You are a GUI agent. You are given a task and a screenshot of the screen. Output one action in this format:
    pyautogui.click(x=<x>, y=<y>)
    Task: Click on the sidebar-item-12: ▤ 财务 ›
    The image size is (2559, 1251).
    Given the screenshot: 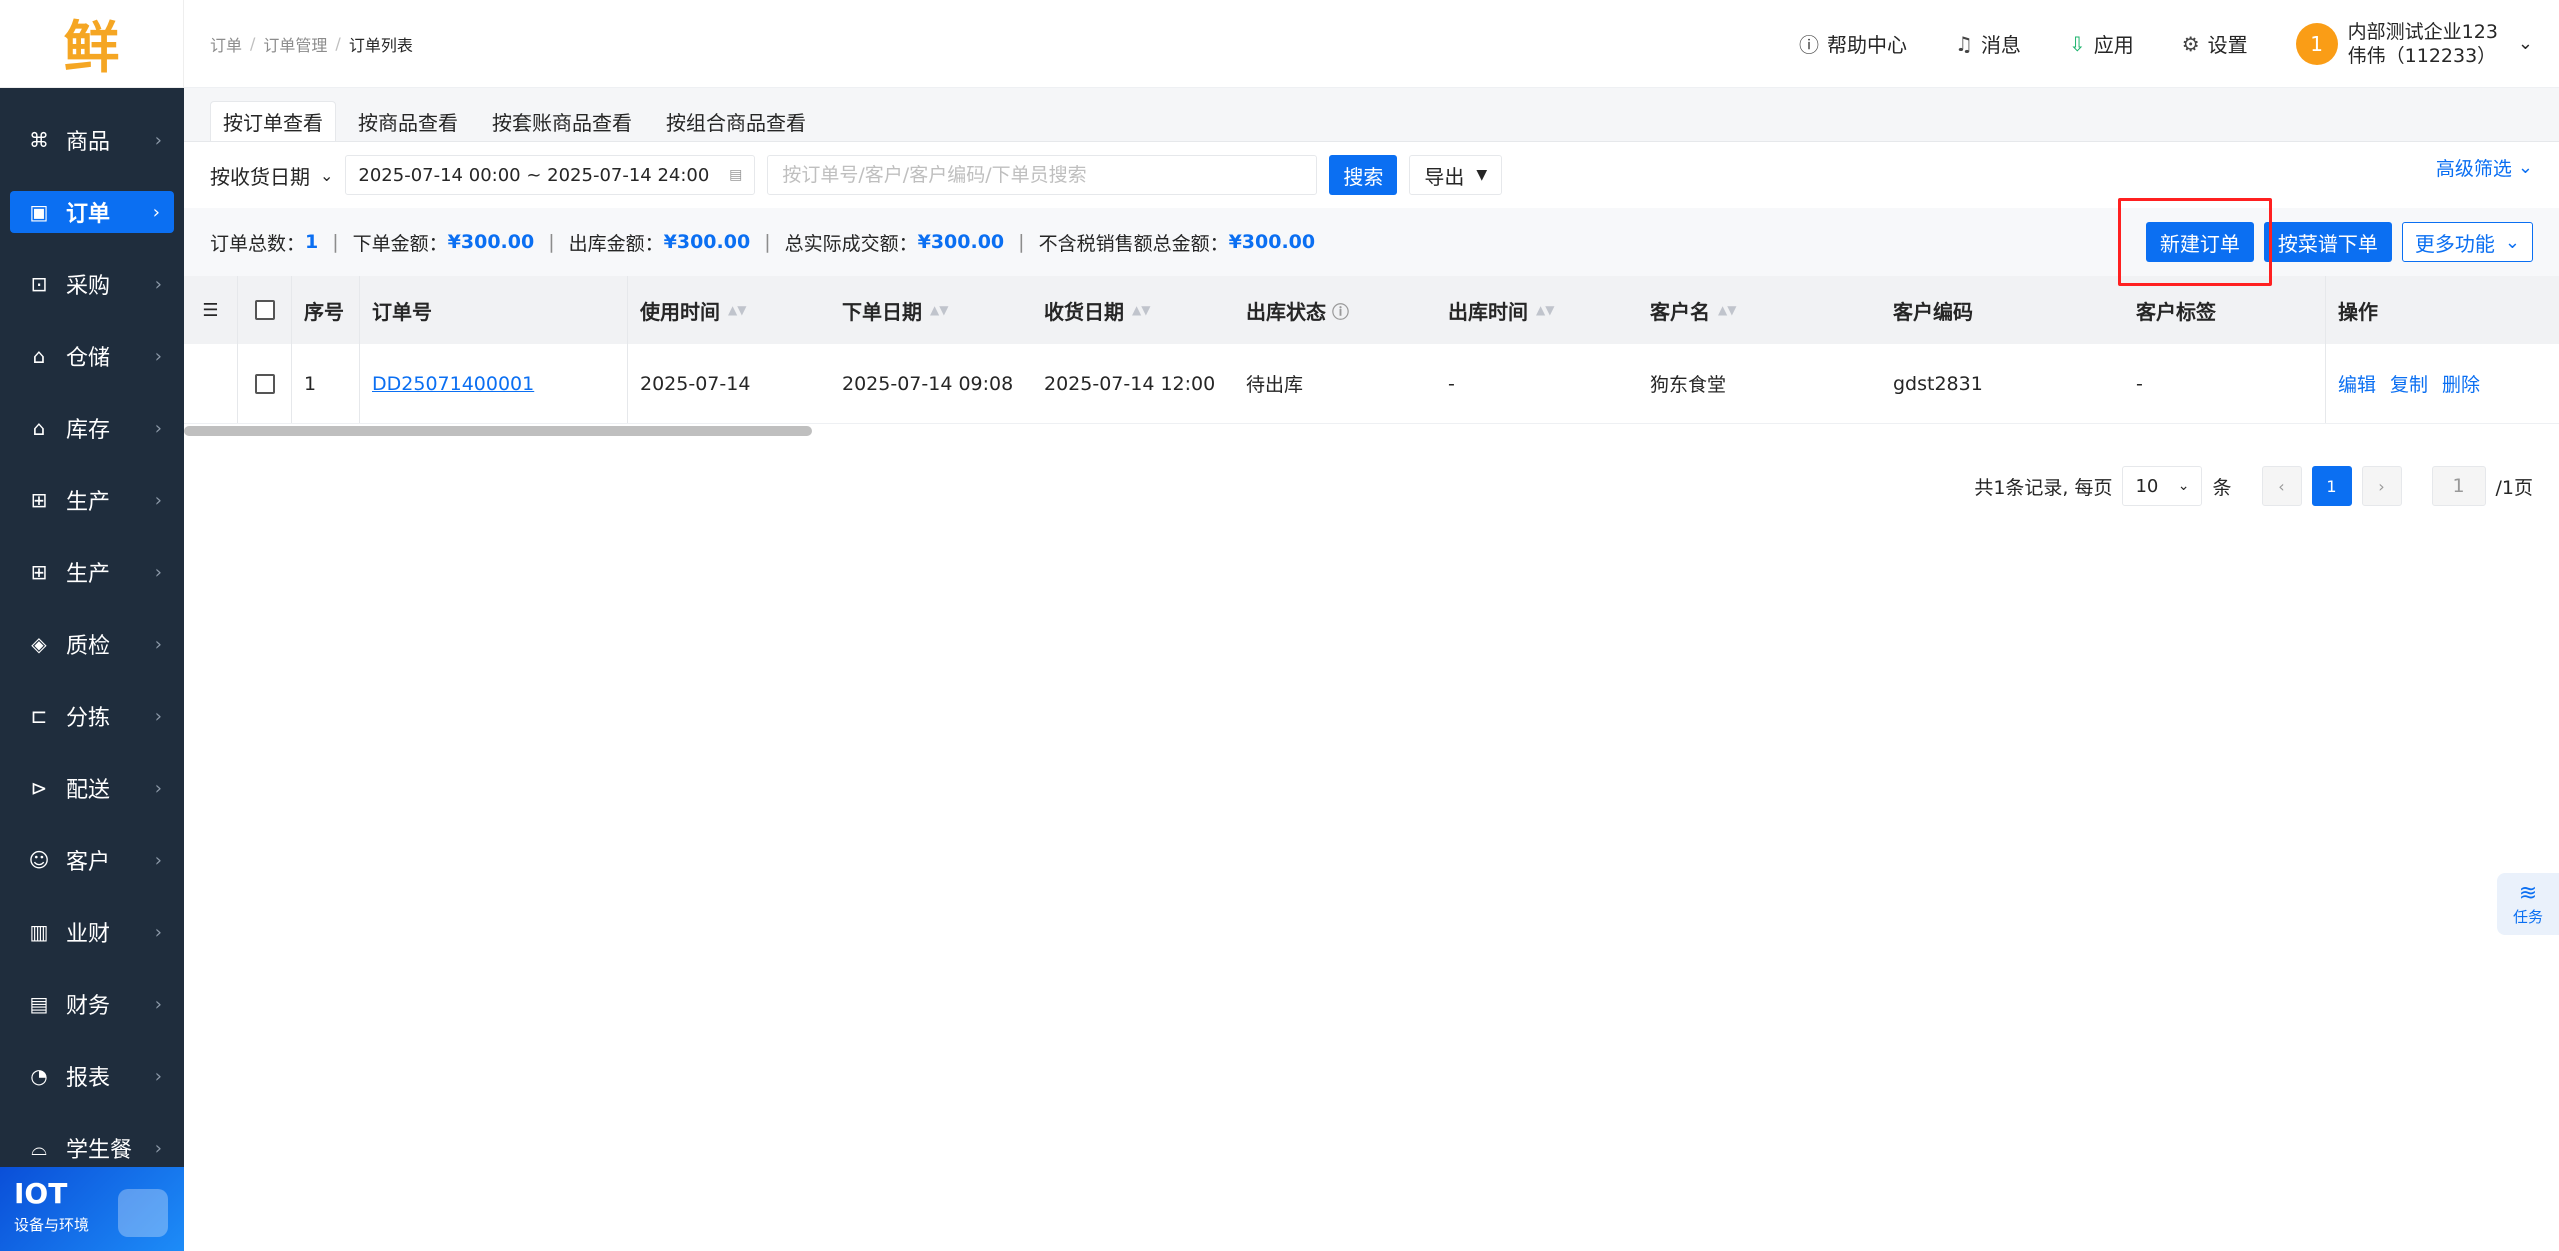 What is the action you would take?
    pyautogui.click(x=92, y=1004)
    